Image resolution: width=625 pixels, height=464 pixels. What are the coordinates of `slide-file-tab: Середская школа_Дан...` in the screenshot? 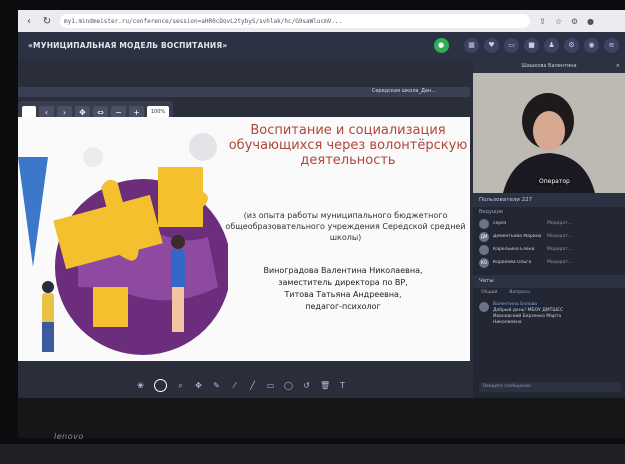 It's located at (404, 91).